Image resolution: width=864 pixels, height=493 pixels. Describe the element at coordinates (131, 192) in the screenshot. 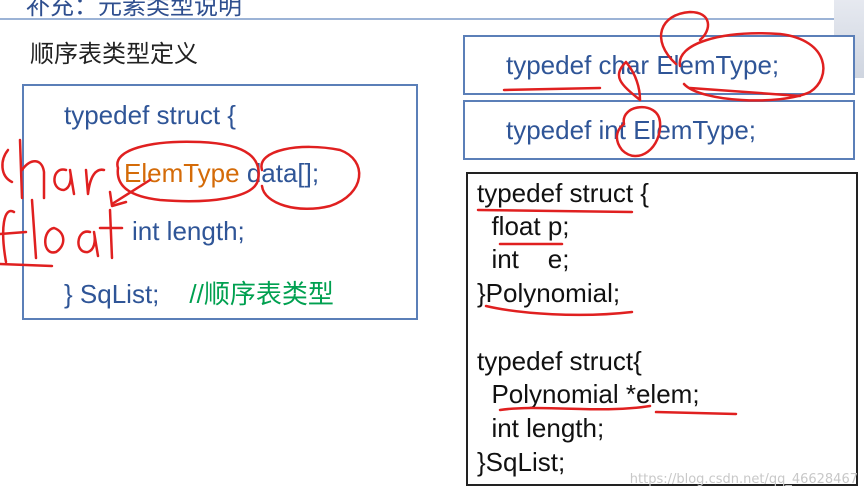

I see `arrow-stroke` at that location.